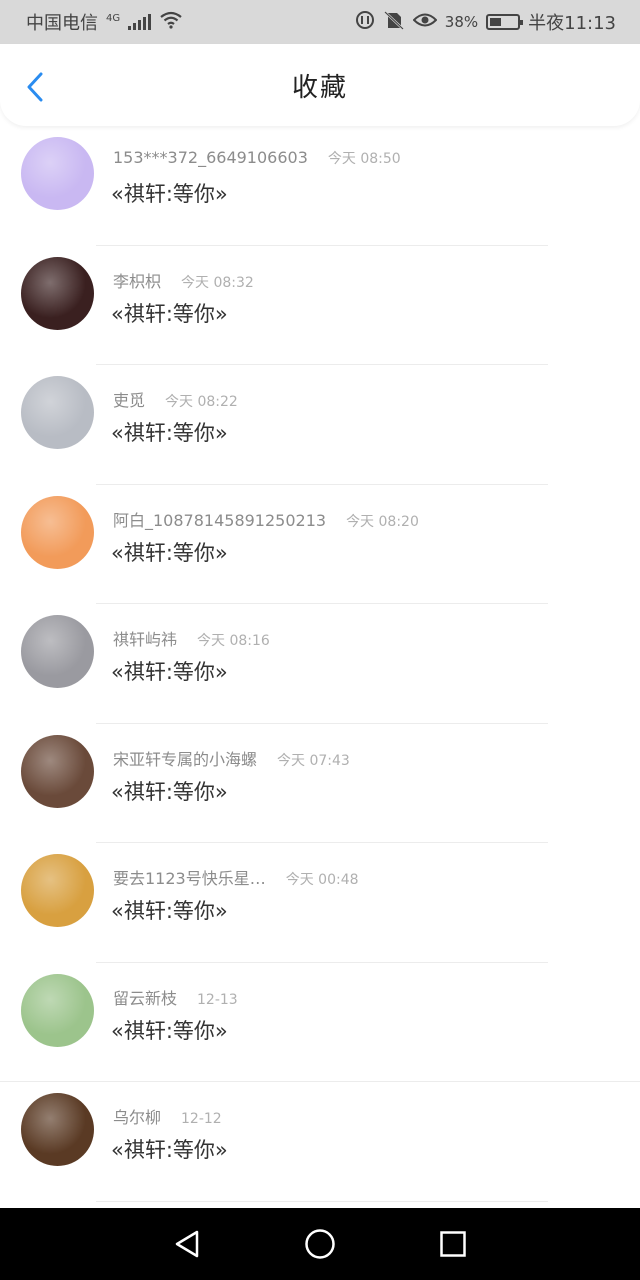 This screenshot has height=1280, width=640. I want to click on carrier-label: 中国电信, so click(62, 23).